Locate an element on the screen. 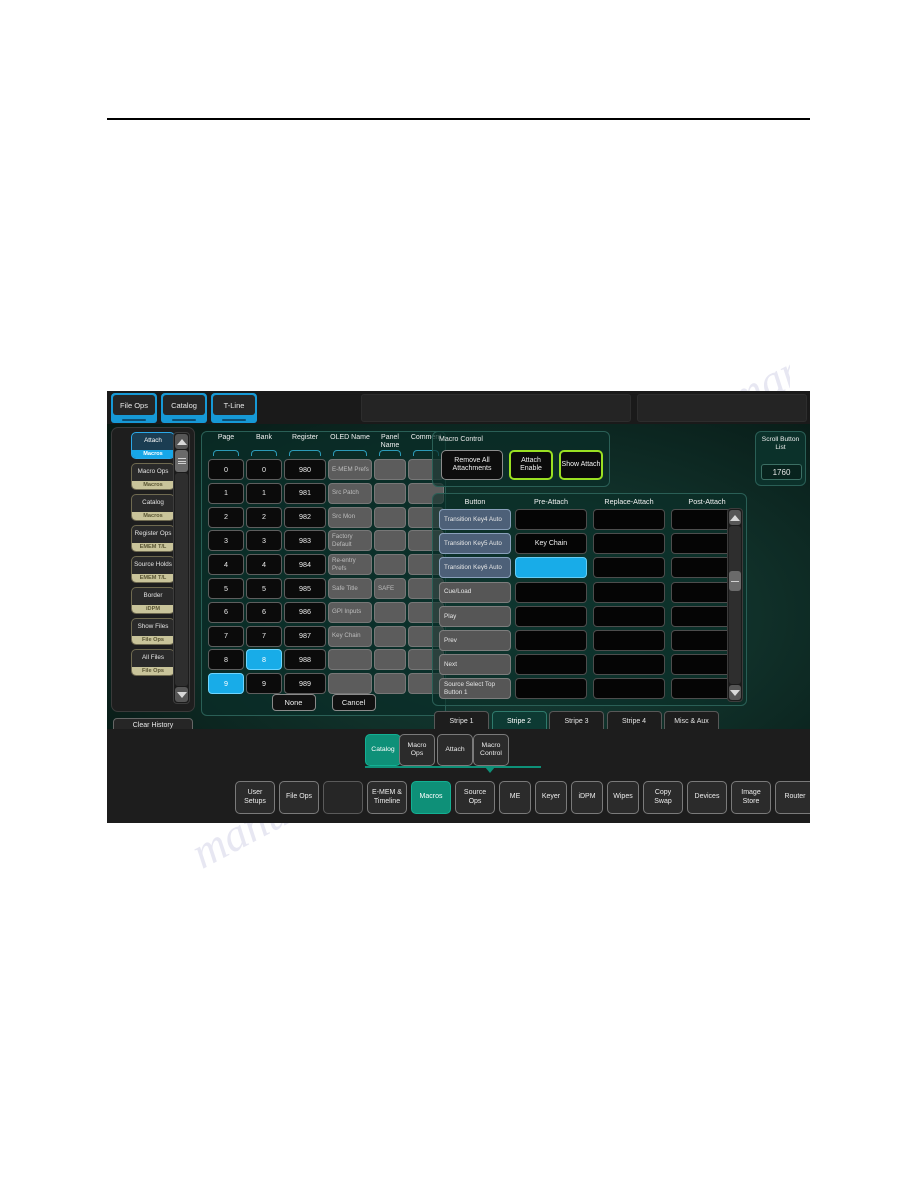 The image size is (918, 1188). register-cell-bank: 5 is located at coordinates (264, 588).